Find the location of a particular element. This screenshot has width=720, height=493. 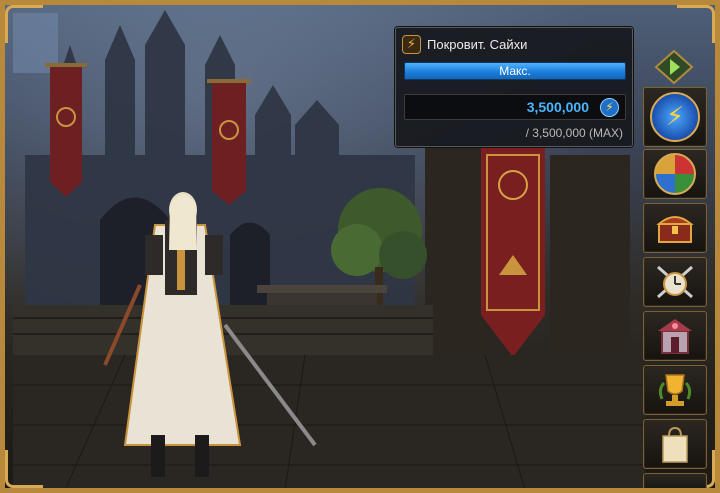

frame-corner-bottom-left is located at coordinates (24, 469).